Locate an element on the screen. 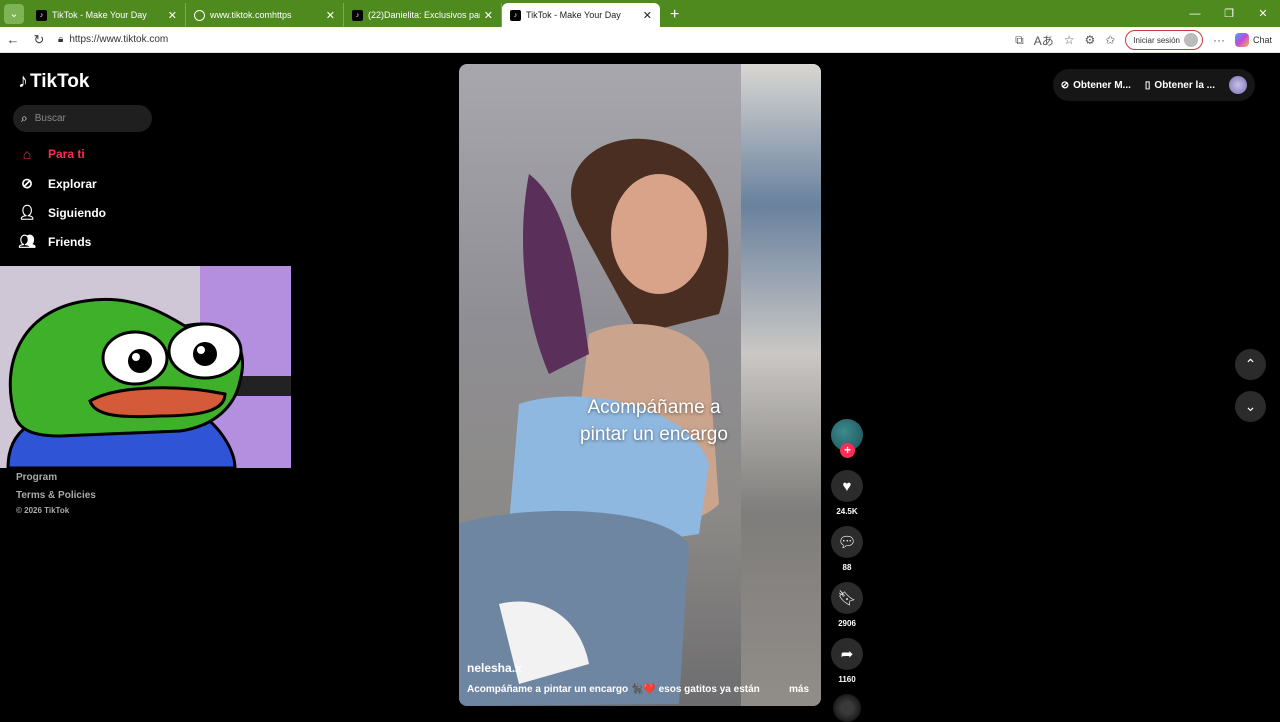  follow-plus-icon: + is located at coordinates (847, 450).